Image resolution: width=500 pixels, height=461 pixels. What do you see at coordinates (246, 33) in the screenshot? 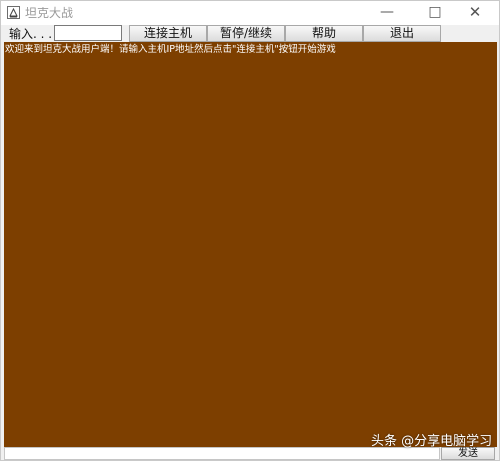
I see `pause-resume-button: 暂停/继续` at bounding box center [246, 33].